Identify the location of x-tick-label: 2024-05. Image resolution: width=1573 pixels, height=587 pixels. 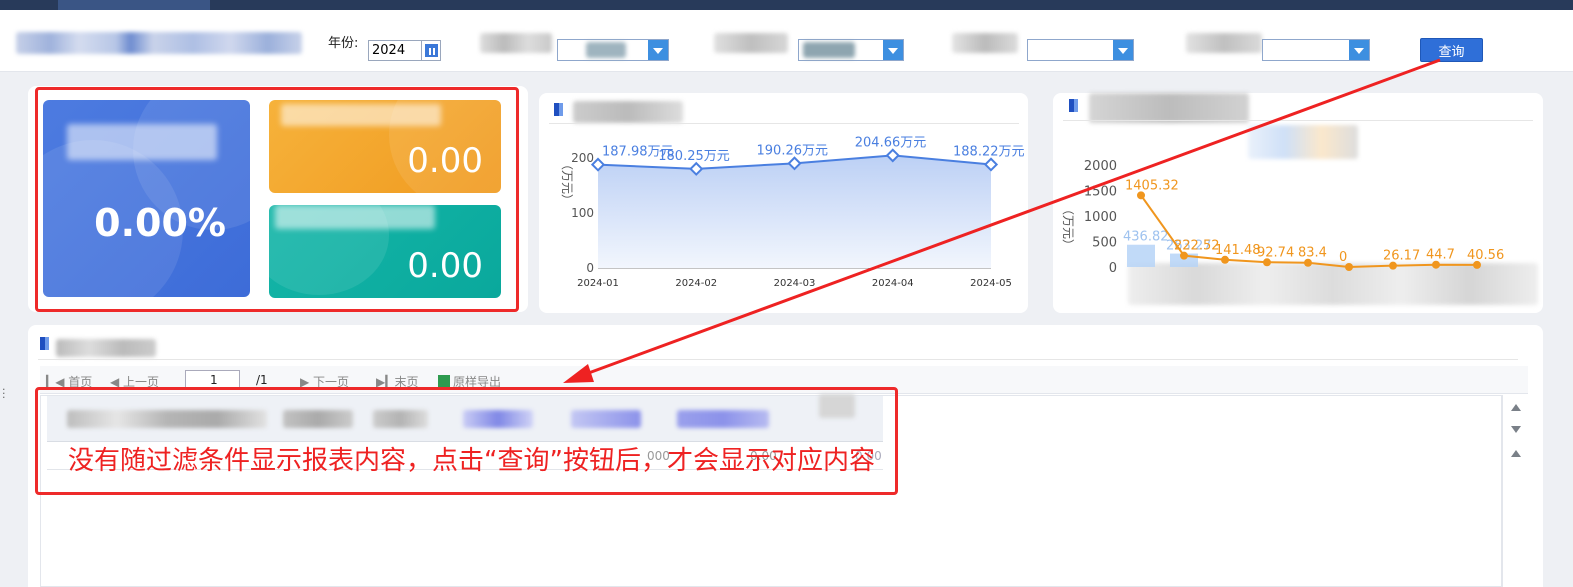
(991, 283).